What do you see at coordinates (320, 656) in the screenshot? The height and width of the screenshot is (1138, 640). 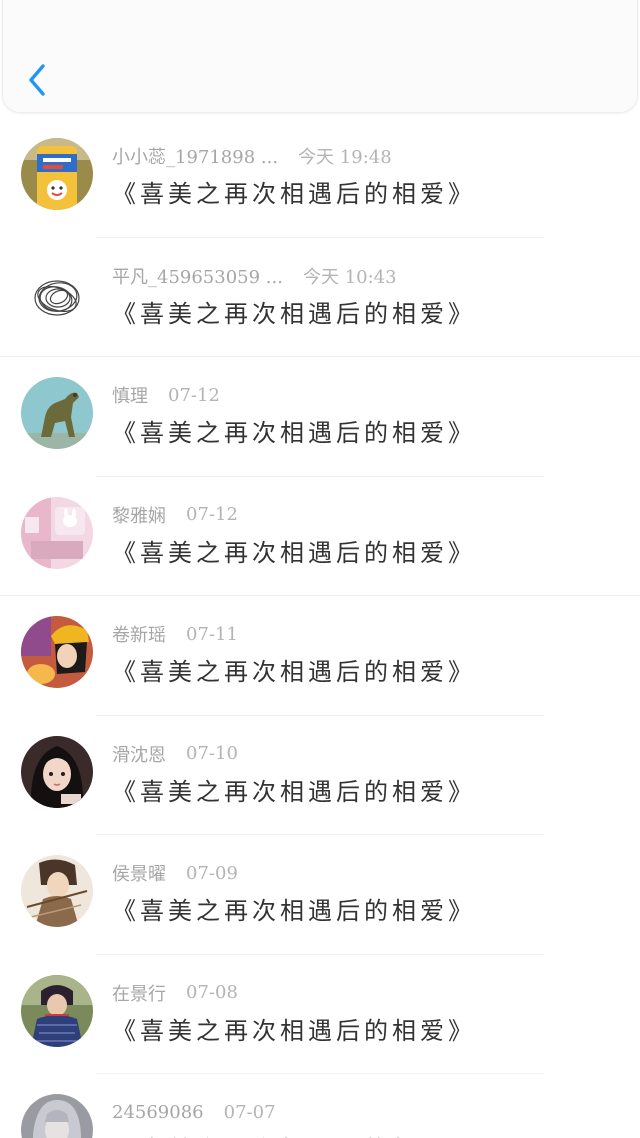 I see `list-item: 卷新瑶 07-11 《喜美之再次相遇后的相爱》` at bounding box center [320, 656].